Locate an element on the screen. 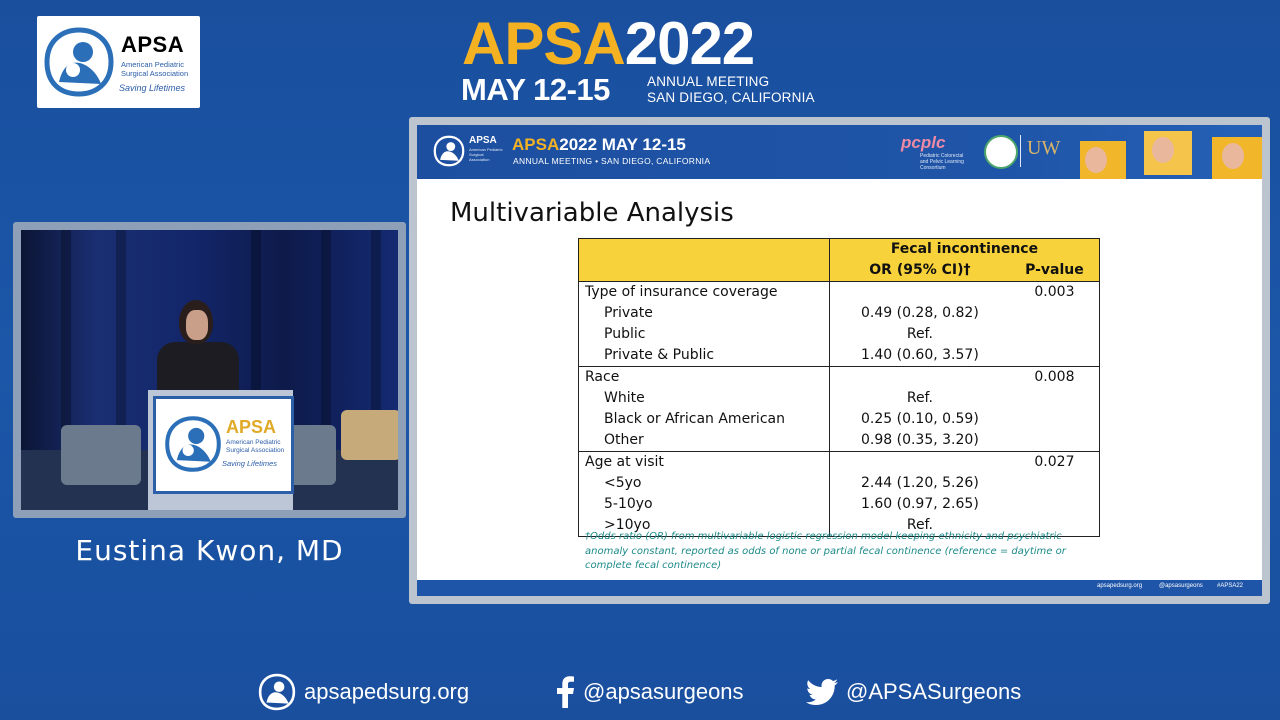 This screenshot has height=720, width=1280. table-row: Private & Public 1.40 (0.60, 3.57) is located at coordinates (839, 356).